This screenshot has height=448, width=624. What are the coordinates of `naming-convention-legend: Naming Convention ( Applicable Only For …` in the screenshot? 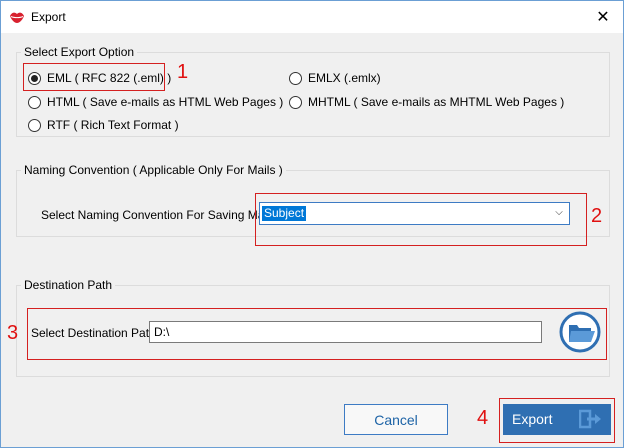 It's located at (153, 170).